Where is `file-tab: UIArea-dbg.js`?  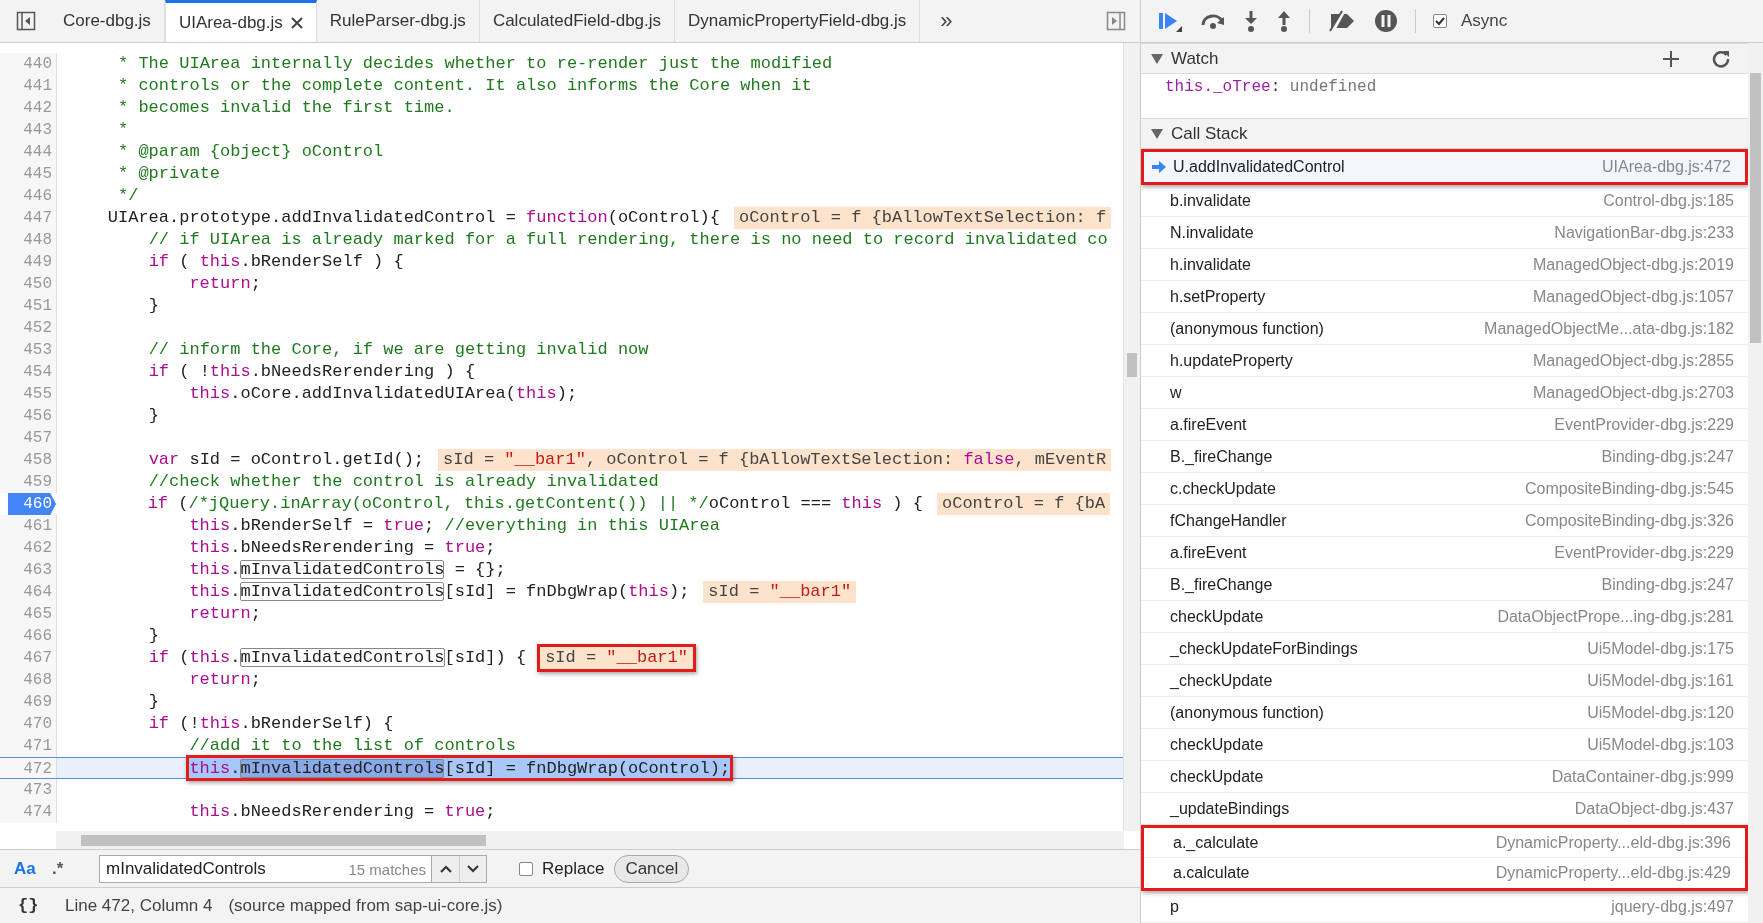 file-tab: UIArea-dbg.js is located at coordinates (240, 21).